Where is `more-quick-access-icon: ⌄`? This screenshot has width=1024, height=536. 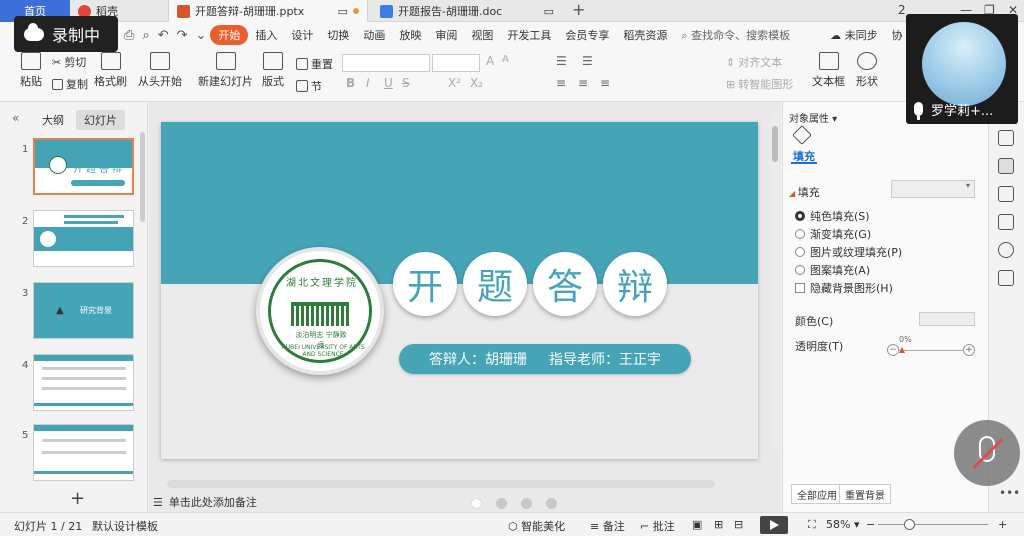 more-quick-access-icon: ⌄ is located at coordinates (201, 35).